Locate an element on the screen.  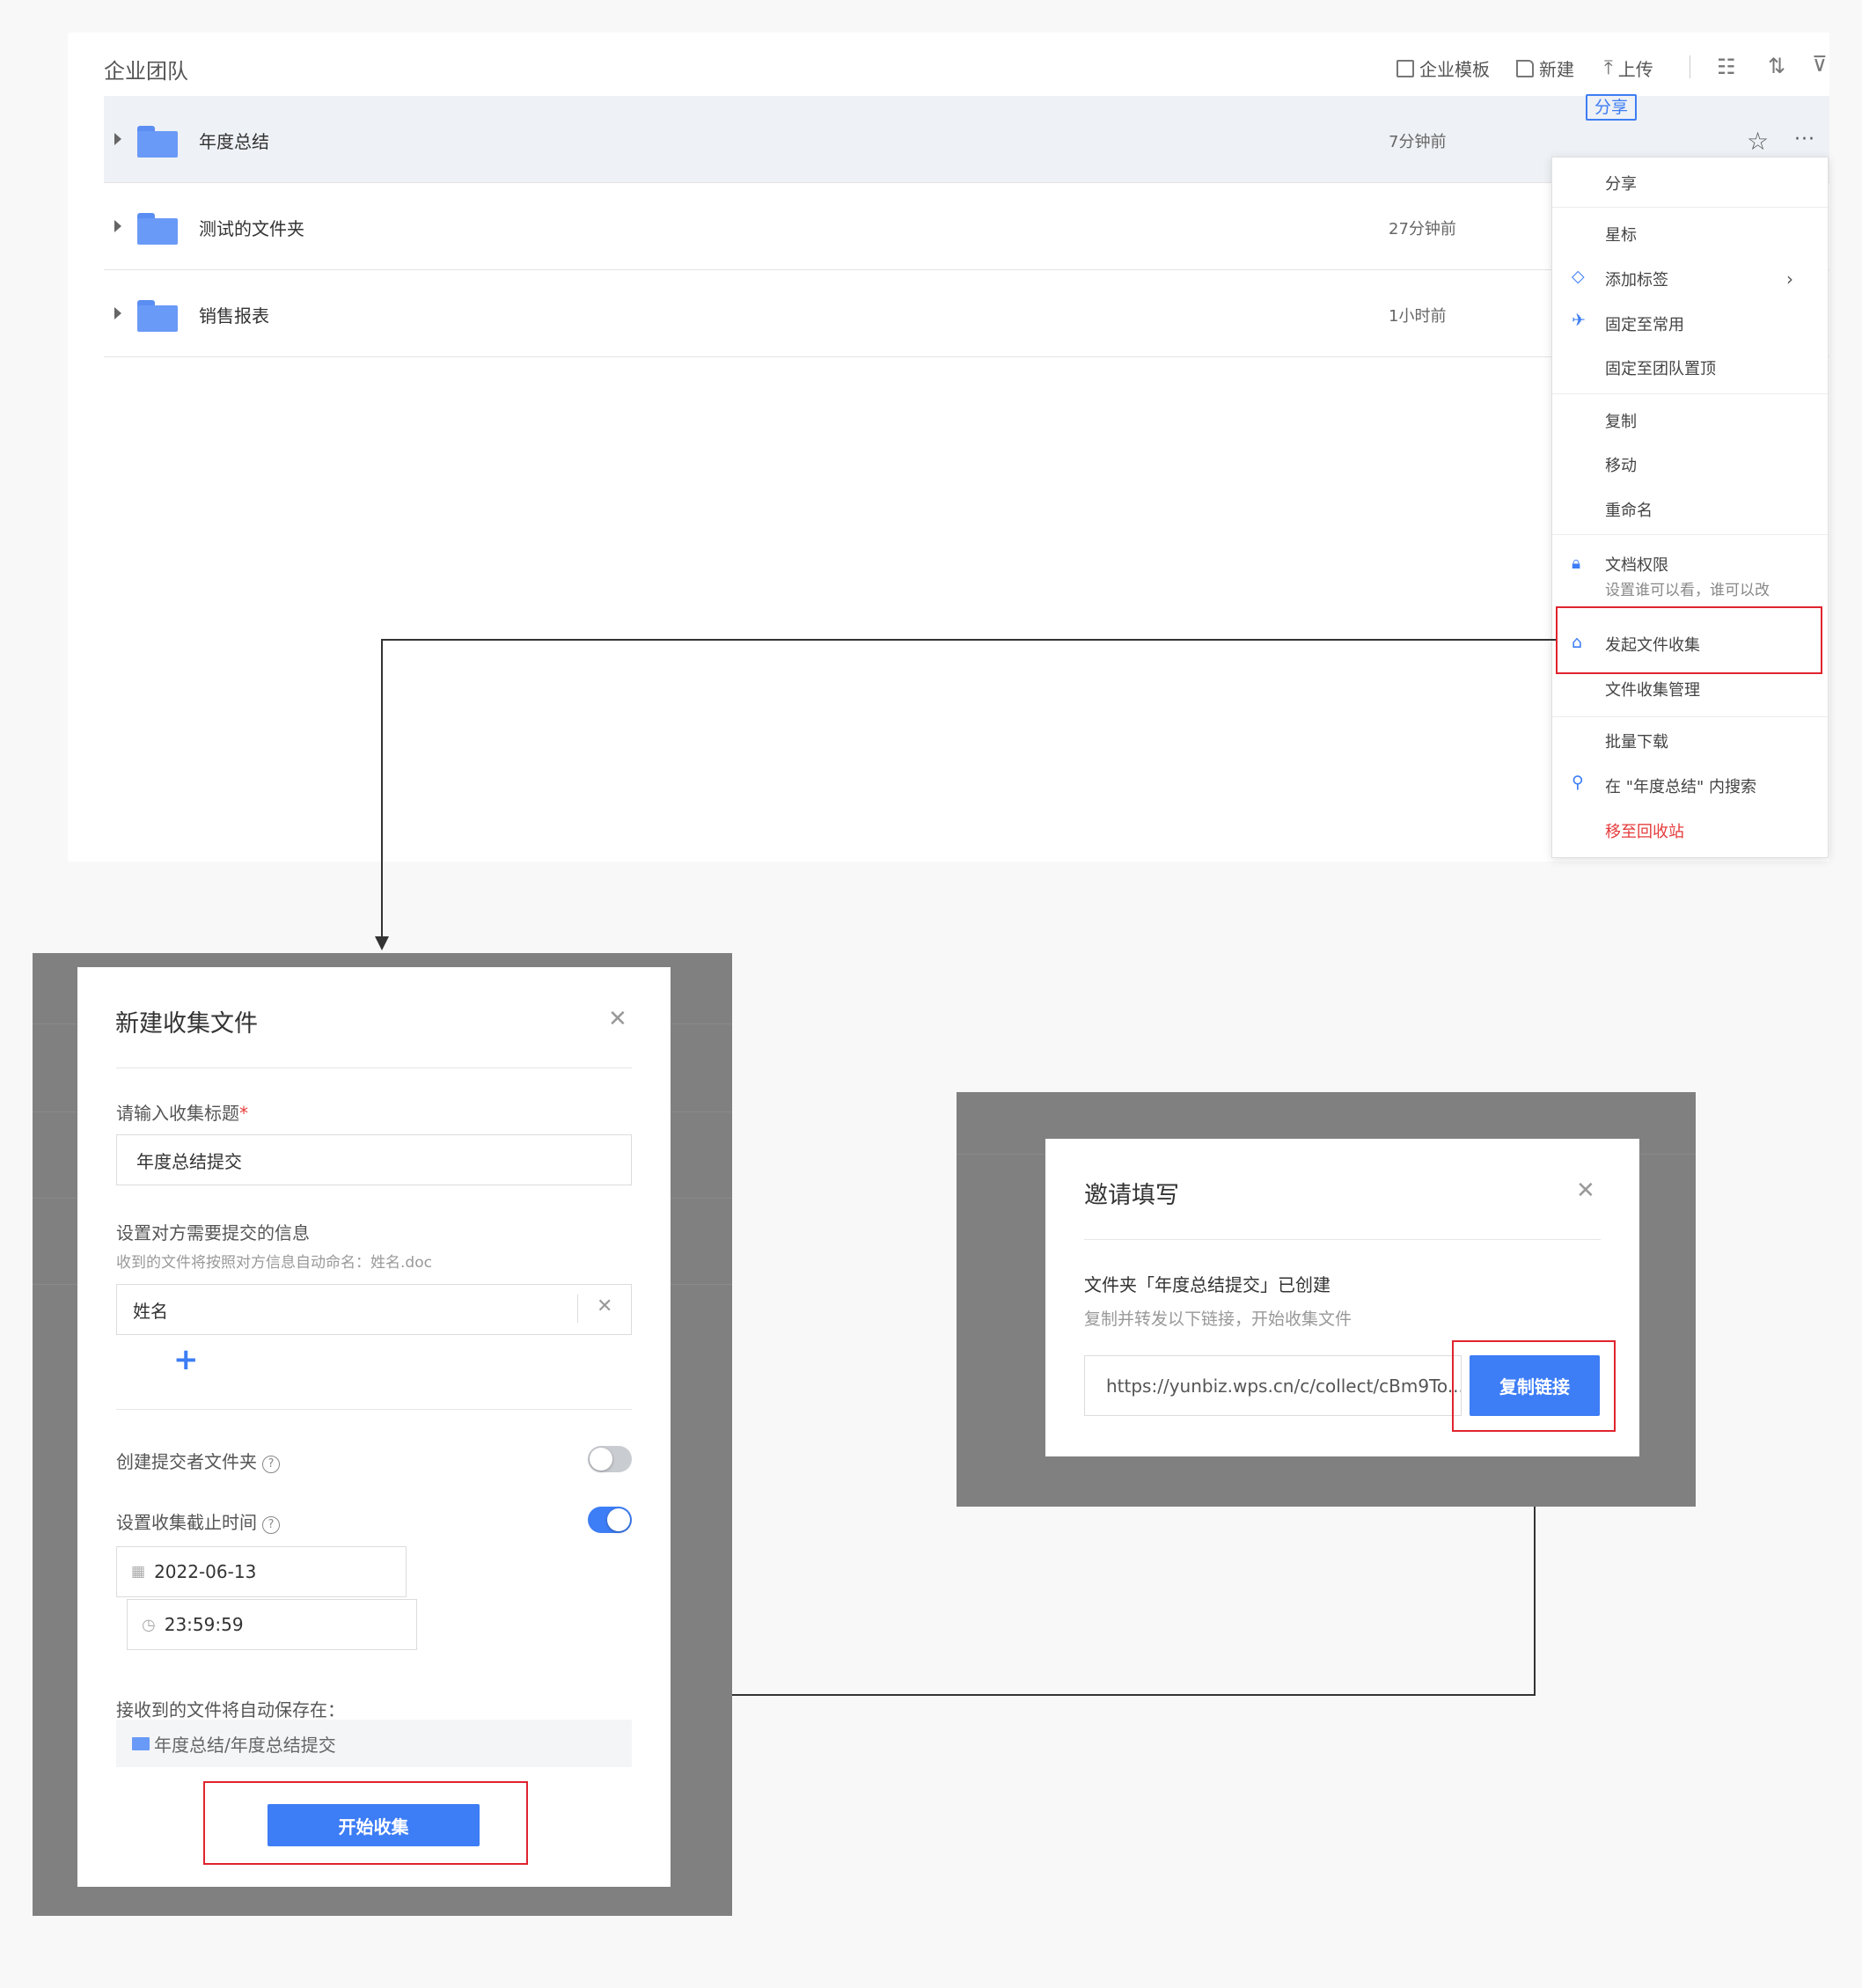
folder-name: 年度总结 is located at coordinates (234, 141).